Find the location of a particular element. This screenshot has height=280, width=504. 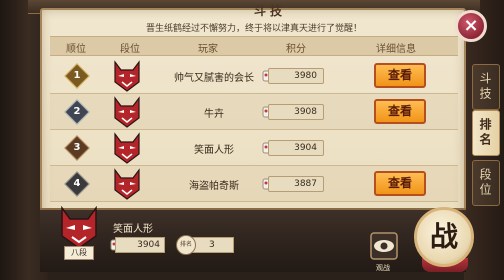

tab-duel: 斗技 is located at coordinates (486, 87).